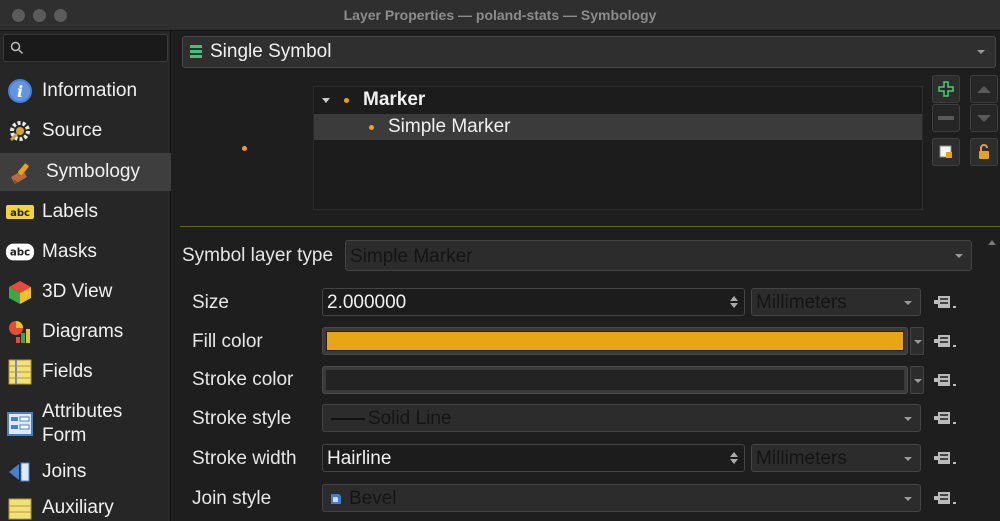 This screenshot has height=521, width=1000. I want to click on fill-color-menu-button, so click(917, 341).